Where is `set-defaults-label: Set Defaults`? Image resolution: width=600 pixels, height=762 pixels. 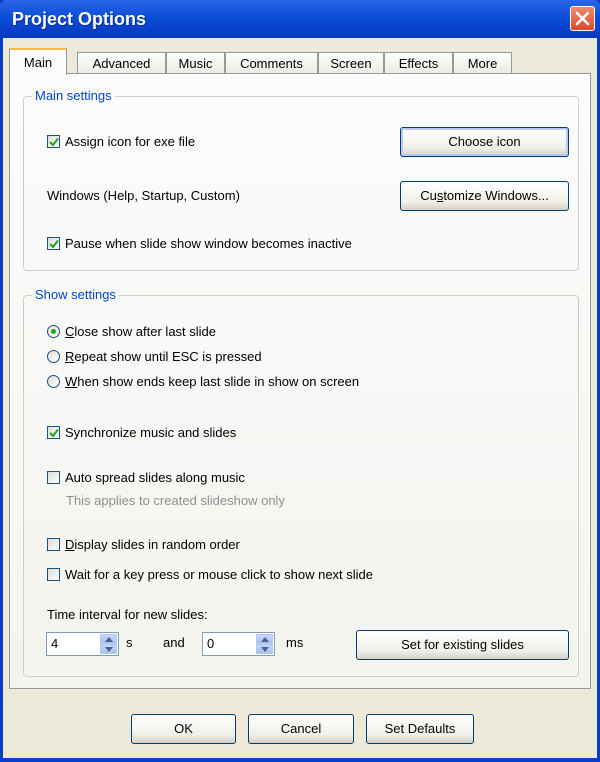
set-defaults-label: Set Defaults is located at coordinates (420, 728).